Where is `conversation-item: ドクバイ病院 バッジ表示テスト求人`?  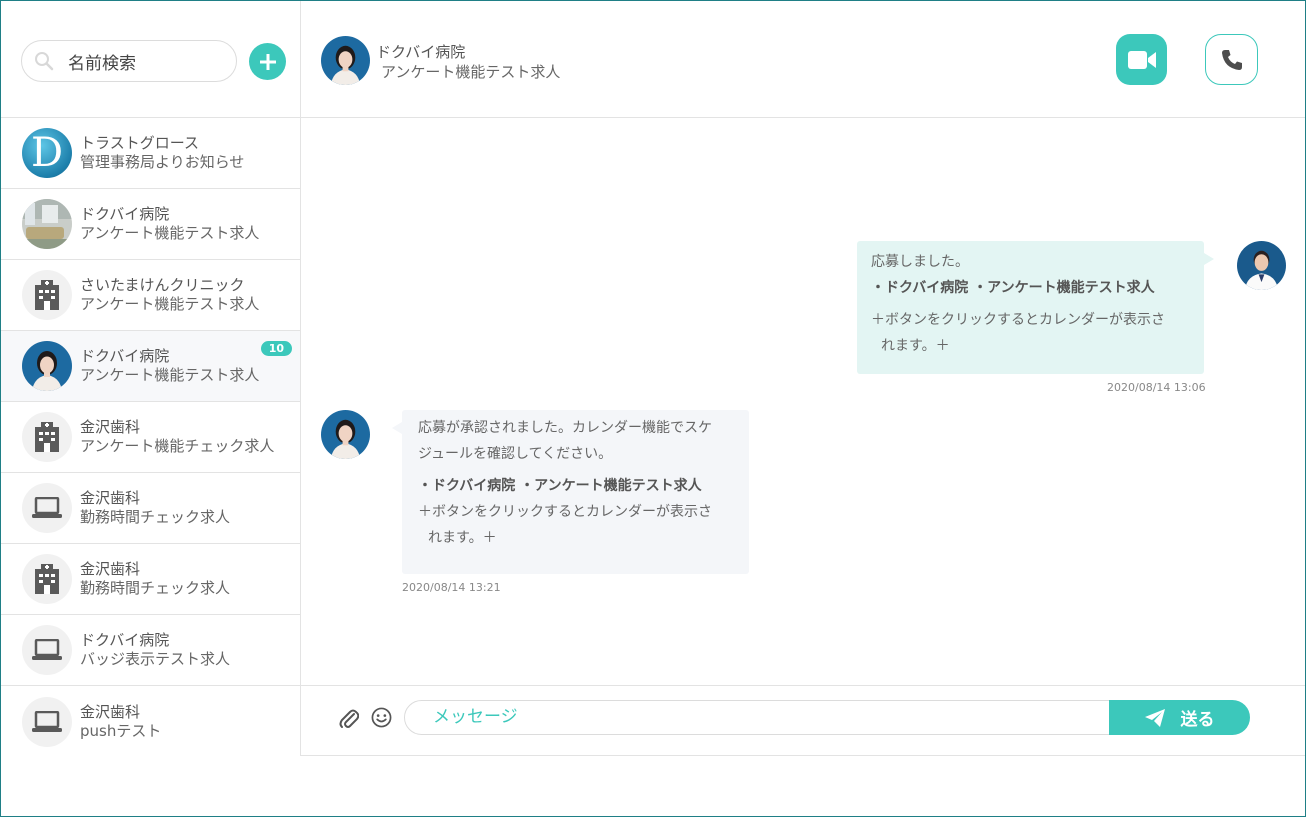 conversation-item: ドクバイ病院 バッジ表示テスト求人 is located at coordinates (150, 650).